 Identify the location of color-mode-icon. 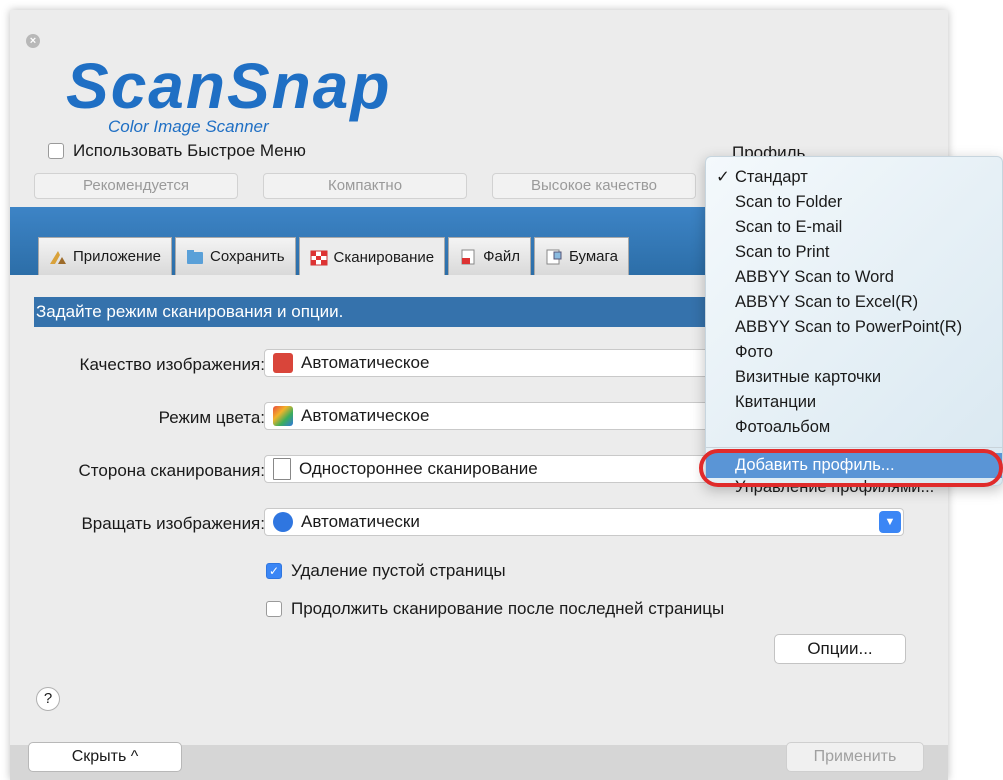
(283, 416).